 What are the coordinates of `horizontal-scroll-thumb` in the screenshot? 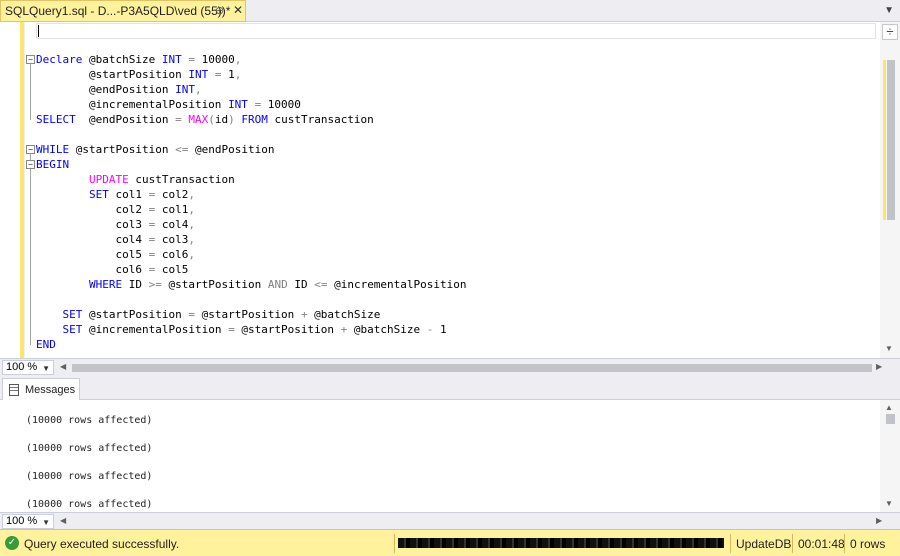 It's located at (472, 368).